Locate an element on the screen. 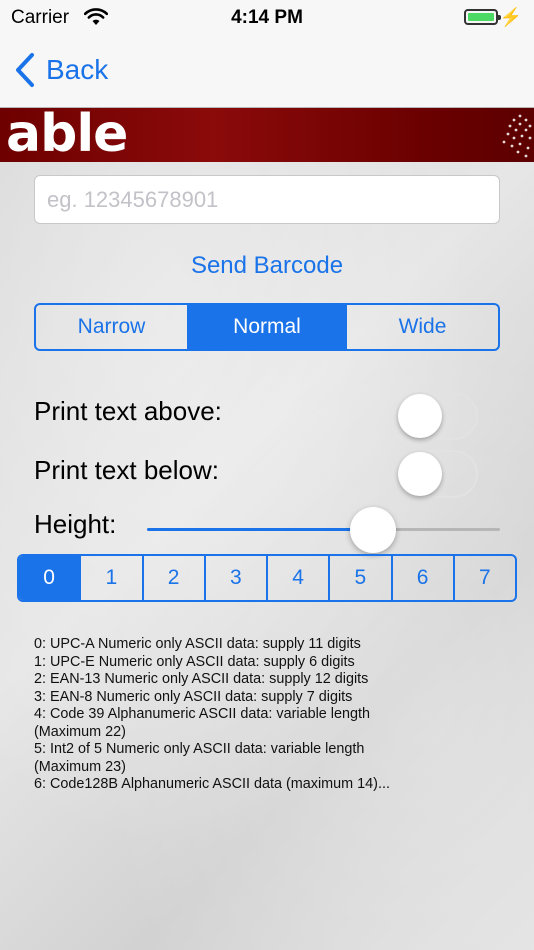  barcode-input is located at coordinates (267, 199).